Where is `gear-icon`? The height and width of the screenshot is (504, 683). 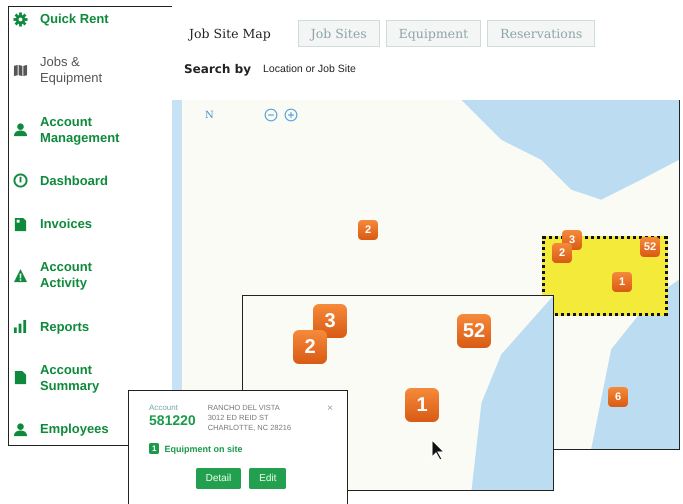
gear-icon is located at coordinates (20, 19).